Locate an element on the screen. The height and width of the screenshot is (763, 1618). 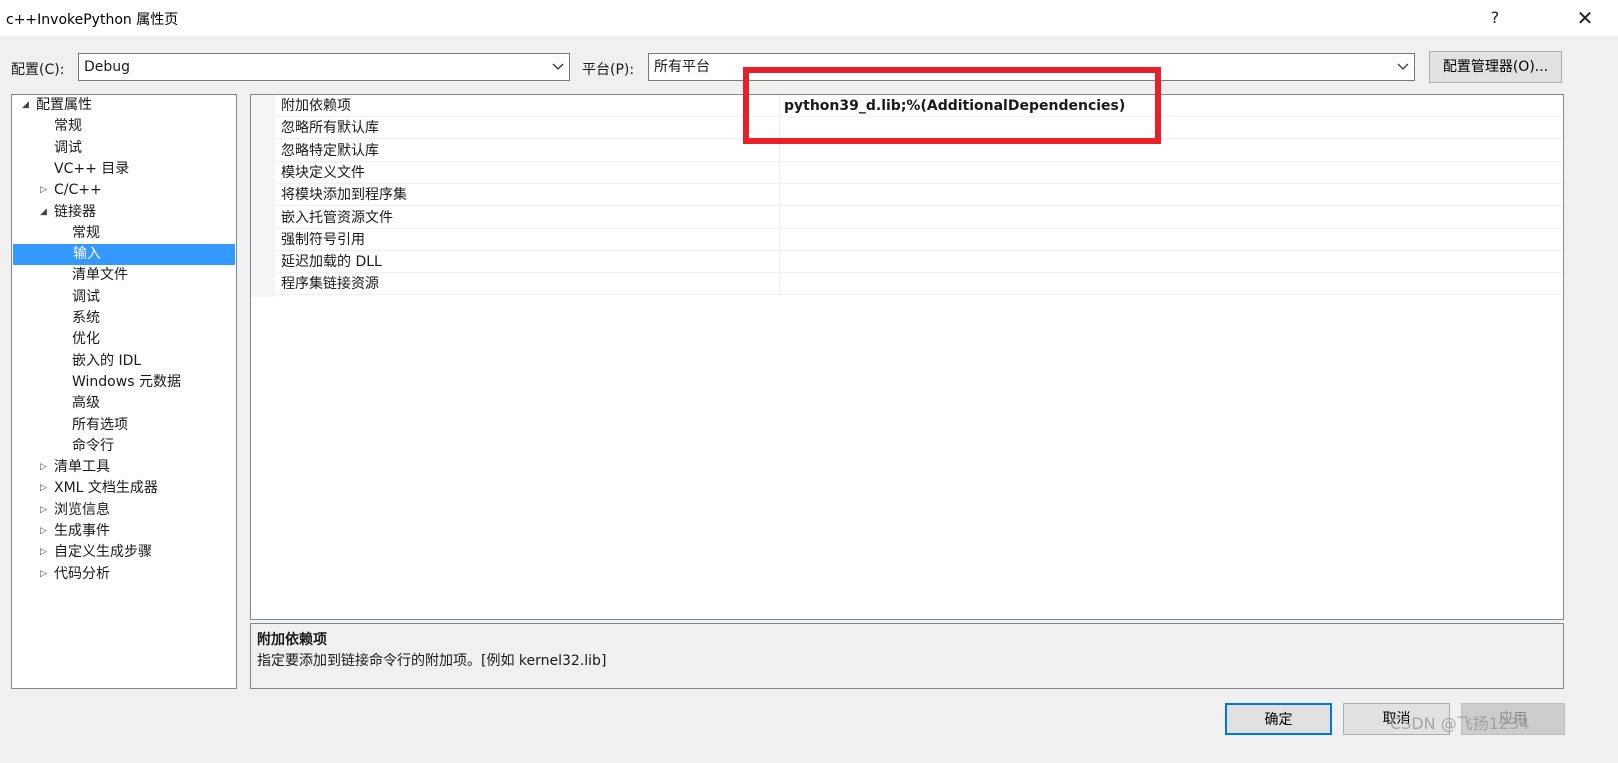
tree-item-label: 嵌入的 IDL is located at coordinates (107, 360).